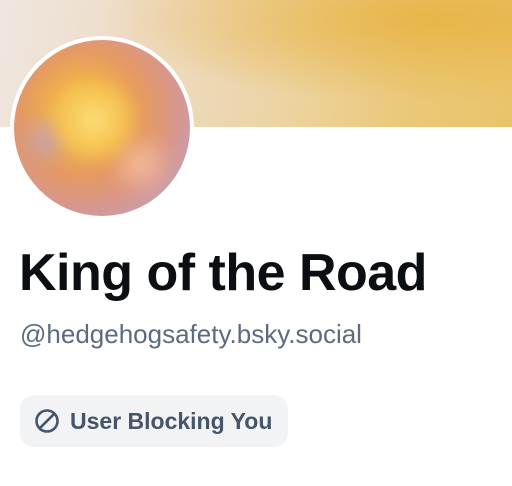  What do you see at coordinates (223, 273) in the screenshot?
I see `display-name: King of the Road` at bounding box center [223, 273].